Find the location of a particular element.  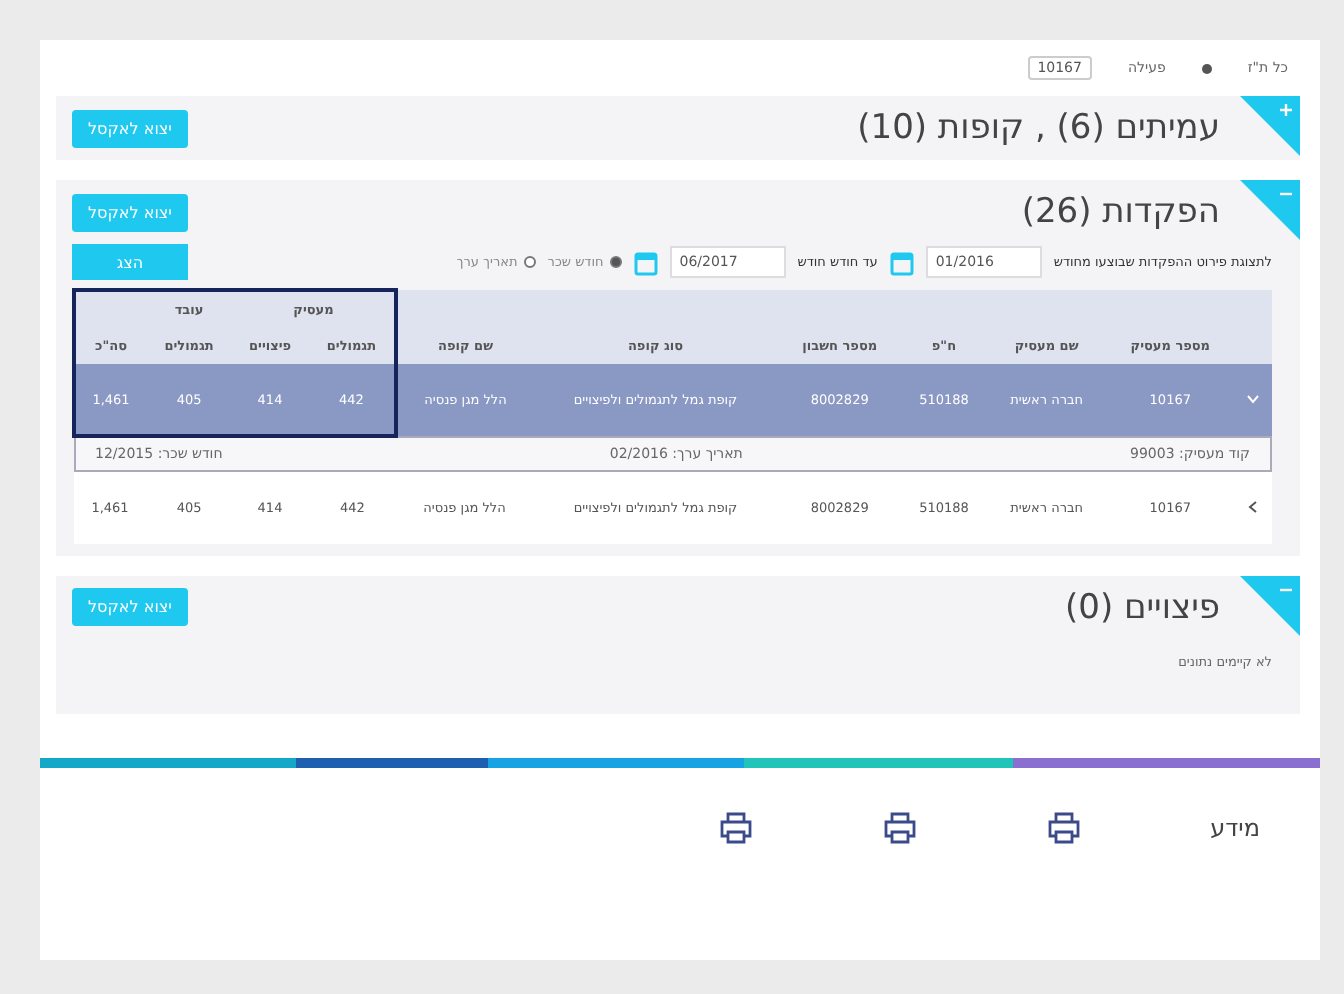

show-button: הצג is located at coordinates (130, 262).